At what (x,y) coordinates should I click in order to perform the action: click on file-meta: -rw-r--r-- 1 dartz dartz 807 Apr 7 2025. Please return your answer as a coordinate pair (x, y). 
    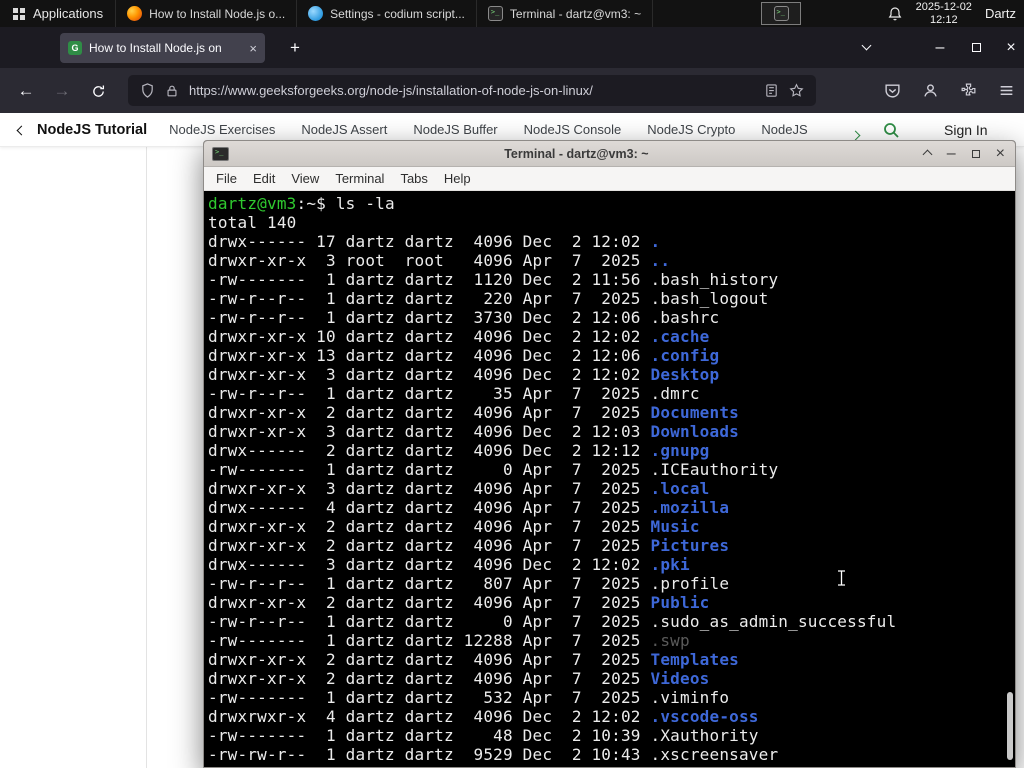
    Looking at the image, I should click on (429, 583).